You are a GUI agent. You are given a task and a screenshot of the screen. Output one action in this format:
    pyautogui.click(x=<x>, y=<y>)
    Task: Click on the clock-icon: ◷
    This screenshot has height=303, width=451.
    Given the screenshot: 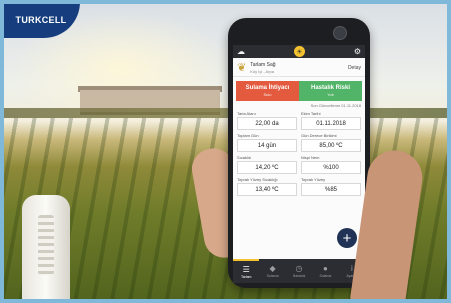 What is the action you would take?
    pyautogui.click(x=299, y=268)
    